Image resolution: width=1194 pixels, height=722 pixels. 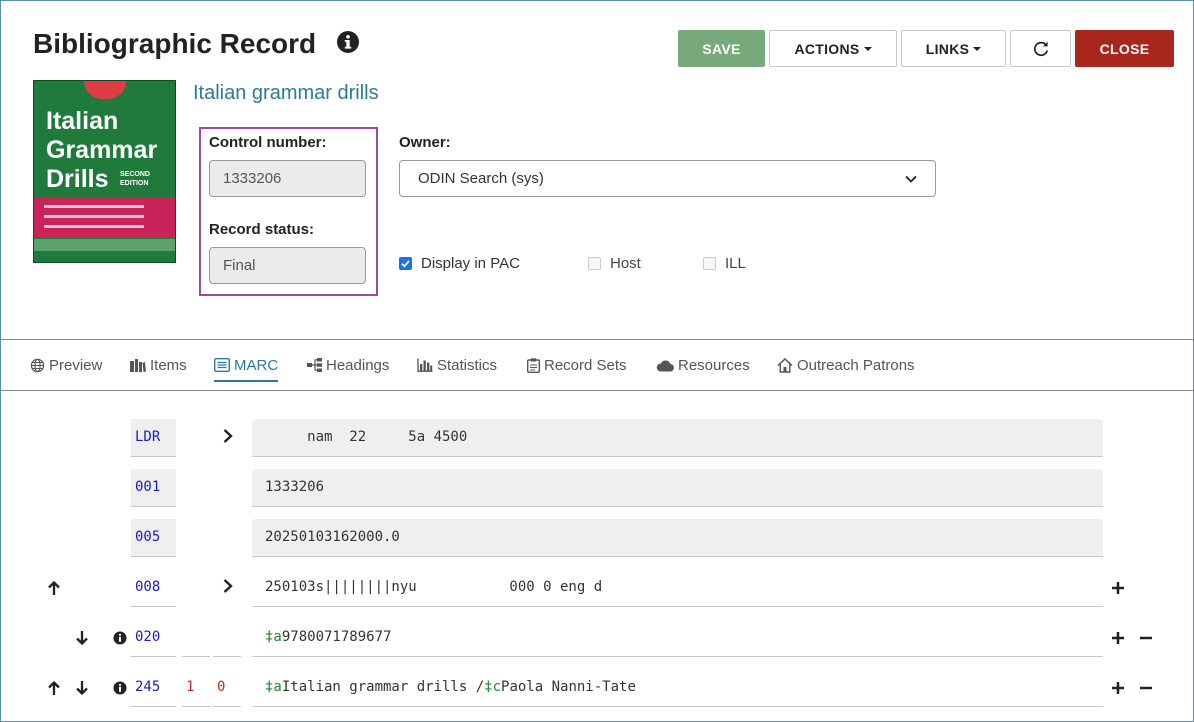 What do you see at coordinates (175, 43) in the screenshot?
I see `page-title: Bibliographic Record` at bounding box center [175, 43].